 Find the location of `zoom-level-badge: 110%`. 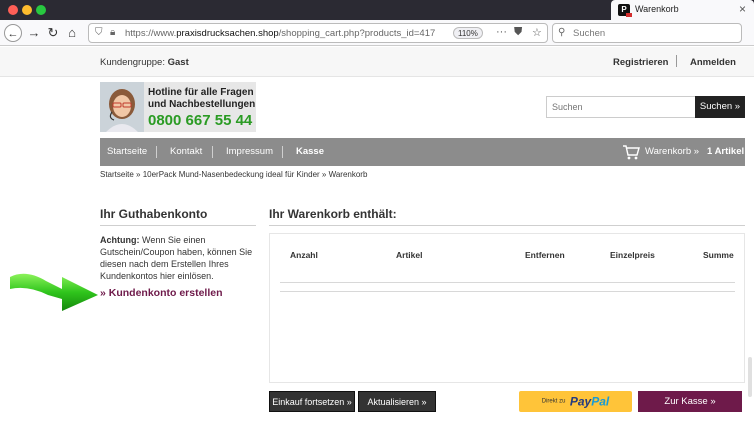

zoom-level-badge: 110% is located at coordinates (468, 33).